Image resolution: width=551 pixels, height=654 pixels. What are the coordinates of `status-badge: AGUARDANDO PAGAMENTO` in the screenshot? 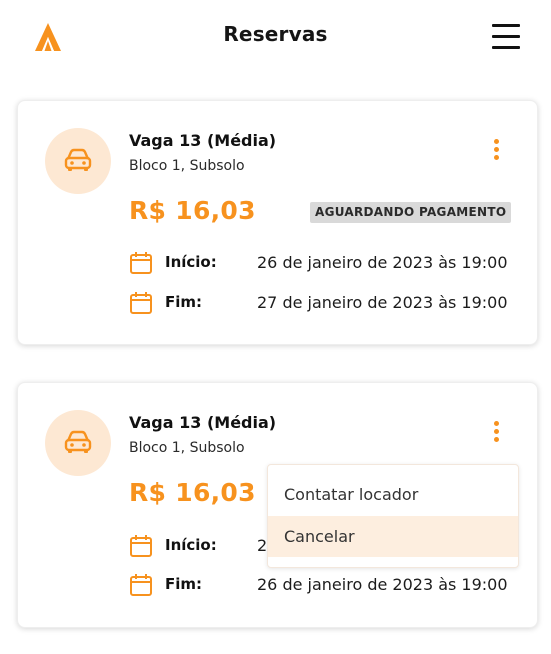 It's located at (411, 212).